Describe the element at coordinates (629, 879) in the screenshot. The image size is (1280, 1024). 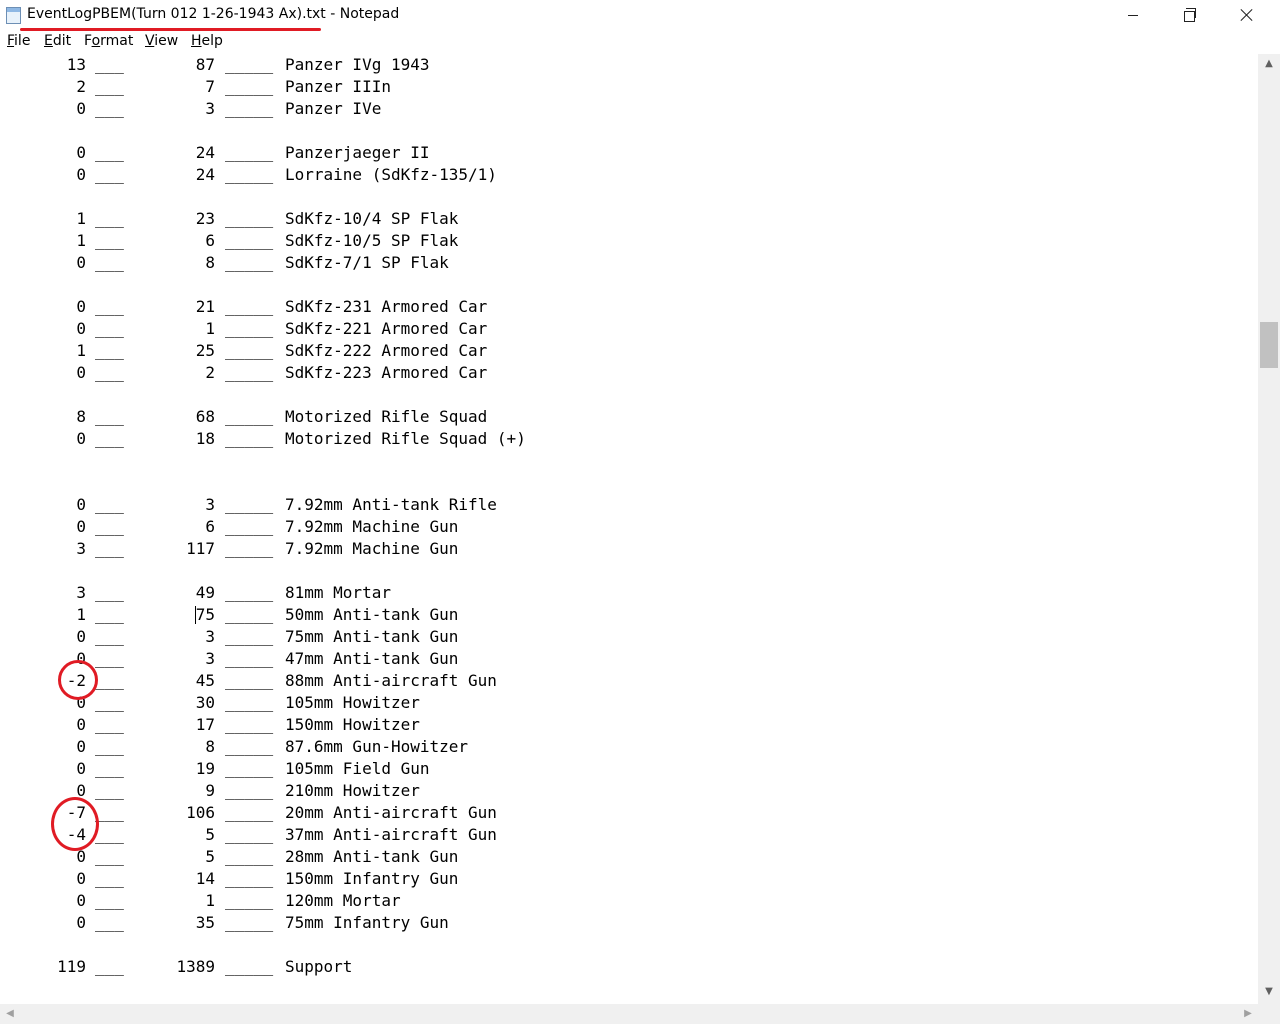
I see `text-line: 0 ___ 14 _____ 150mm Infantry Gun` at that location.